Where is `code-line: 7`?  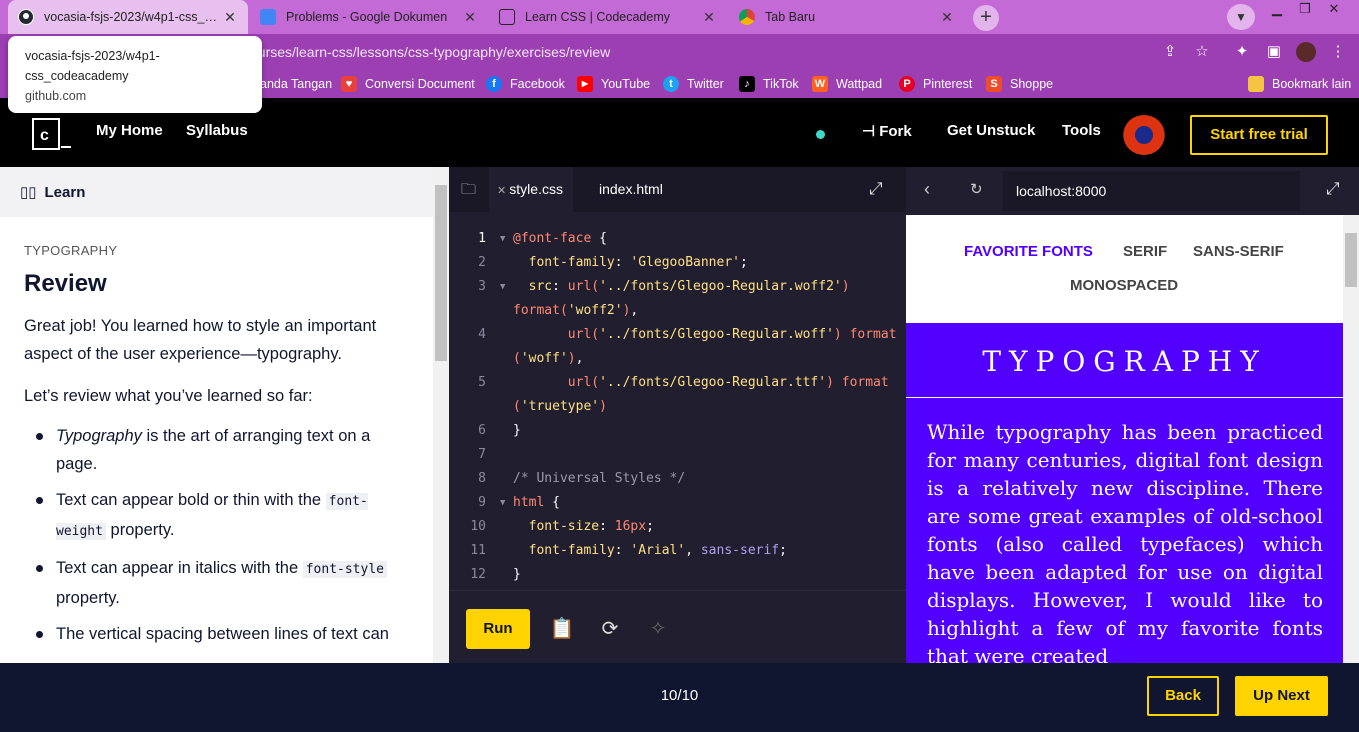
code-line: 7 is located at coordinates (677, 455).